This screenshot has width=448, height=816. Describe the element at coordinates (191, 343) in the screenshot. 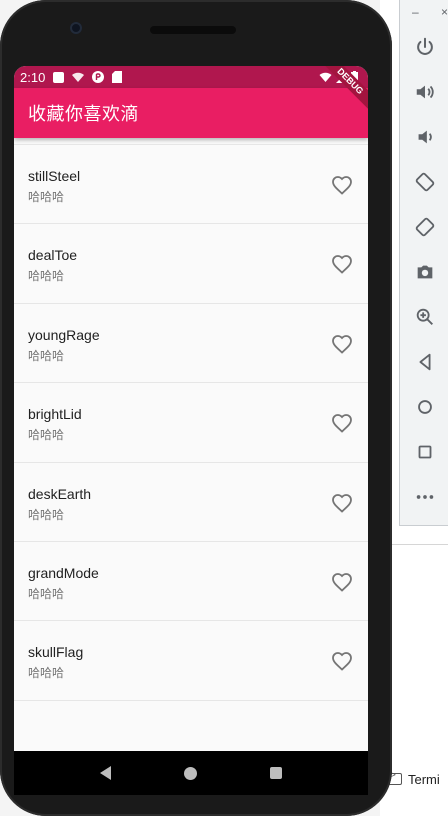

I see `list-item: youngRage 哈哈哈` at that location.